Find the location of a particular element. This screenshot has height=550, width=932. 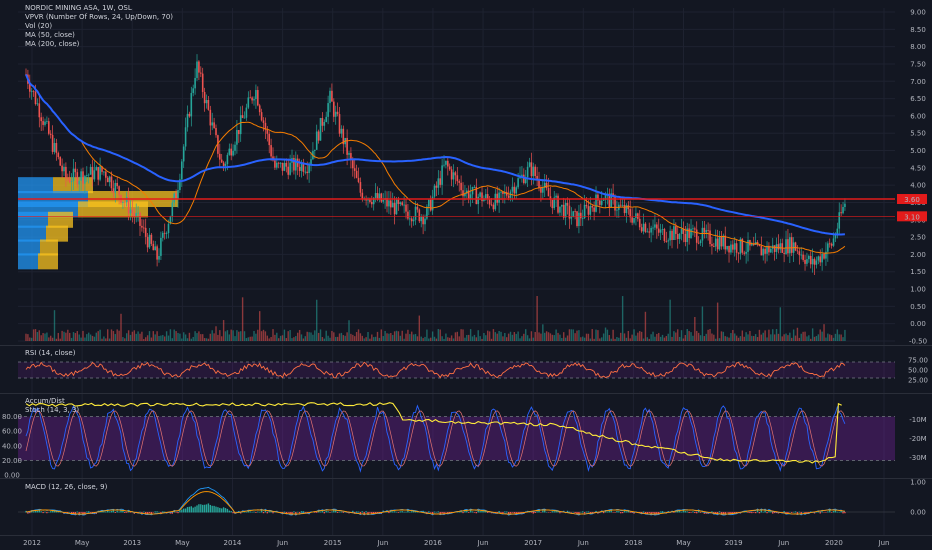

time-tick-label: May is located at coordinates (683, 543).